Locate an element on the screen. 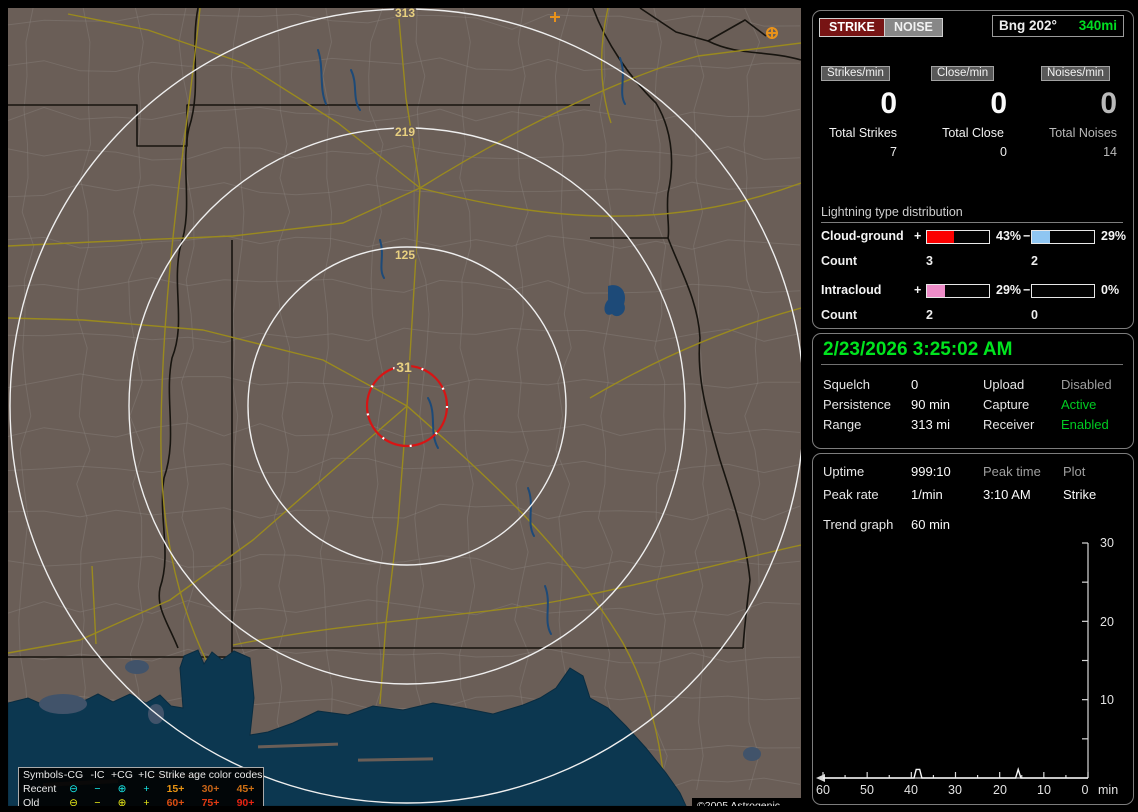 The width and height of the screenshot is (1138, 812). bearing-readout: Bng 202° 340mi is located at coordinates (1058, 26).